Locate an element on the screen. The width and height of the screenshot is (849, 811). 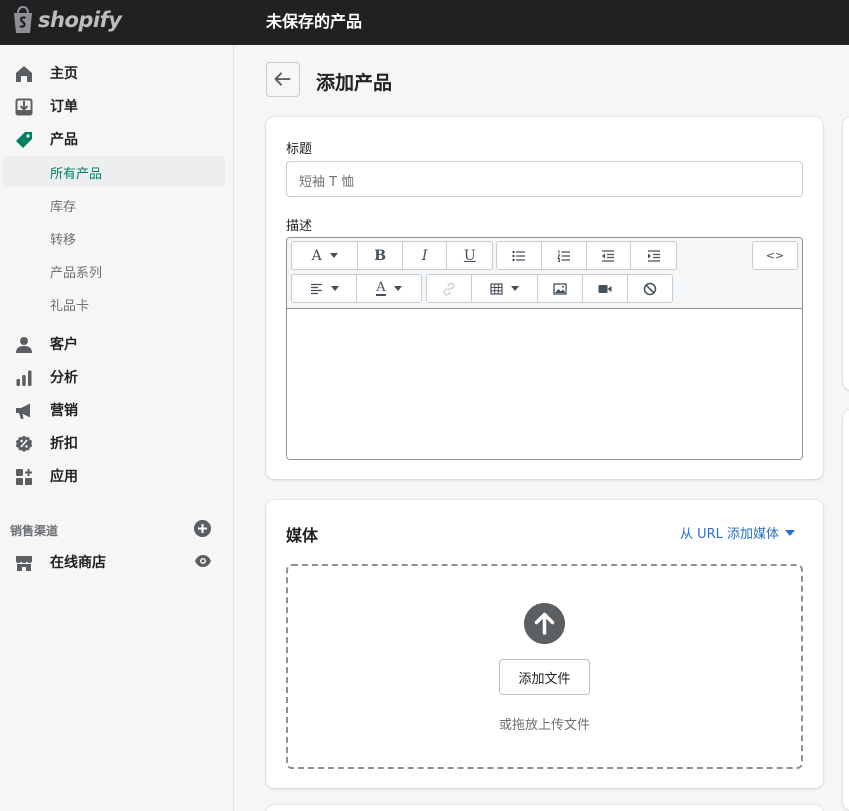
editor-toolbar: A B I U <> A is located at coordinates (544, 273).